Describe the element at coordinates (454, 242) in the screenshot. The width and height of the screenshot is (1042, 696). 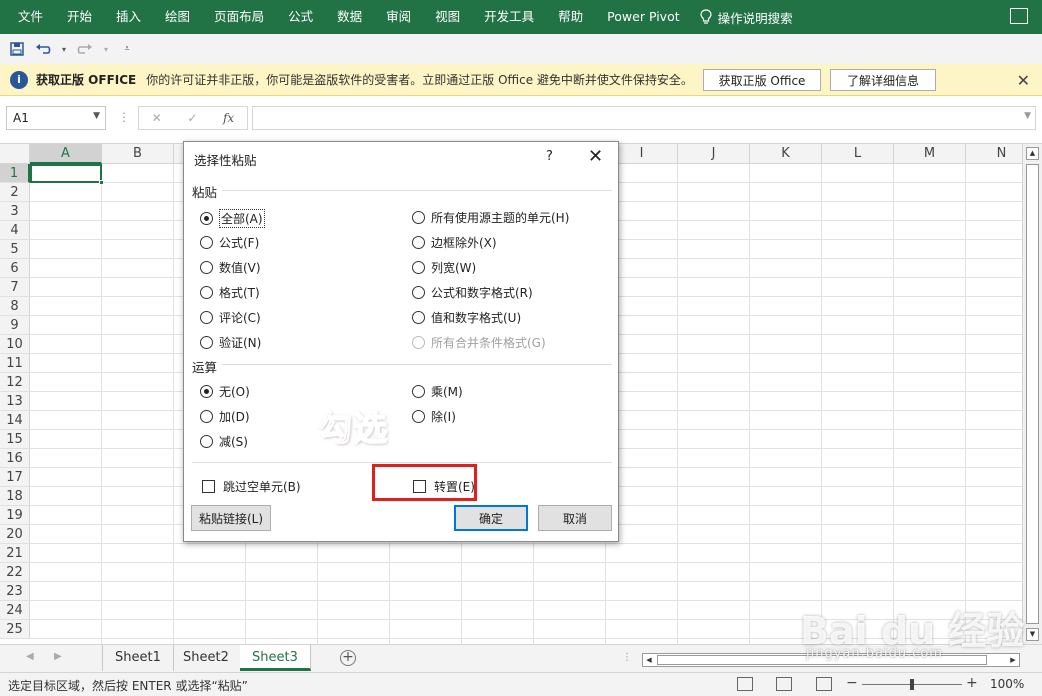
I see `paste-option-no-borders: 边框除外(X)` at that location.